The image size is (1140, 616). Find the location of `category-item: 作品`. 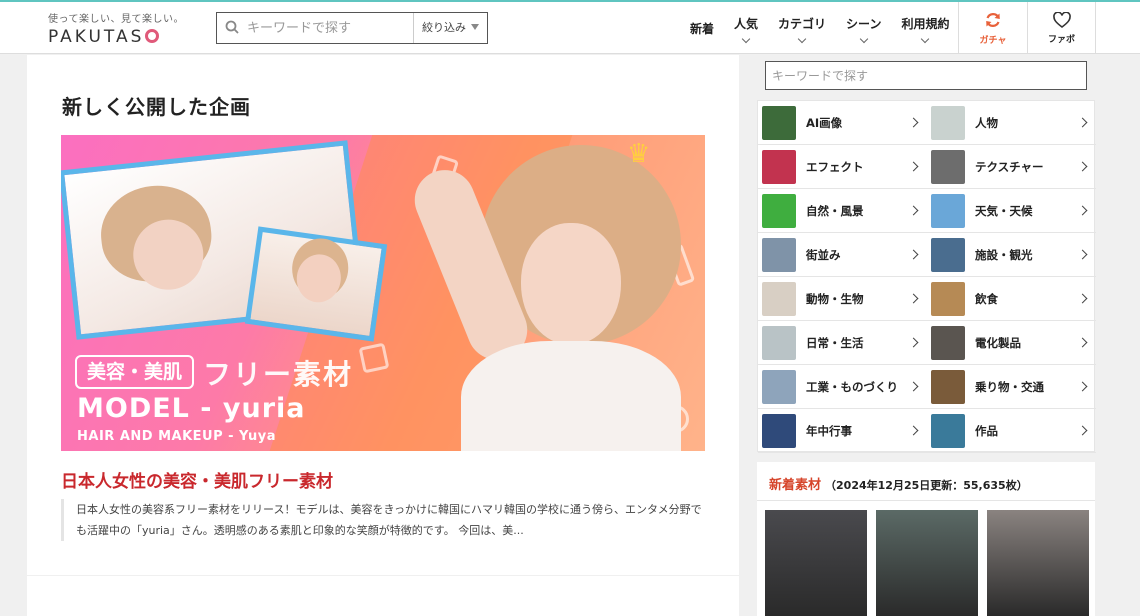

category-item: 作品 is located at coordinates (1011, 431).